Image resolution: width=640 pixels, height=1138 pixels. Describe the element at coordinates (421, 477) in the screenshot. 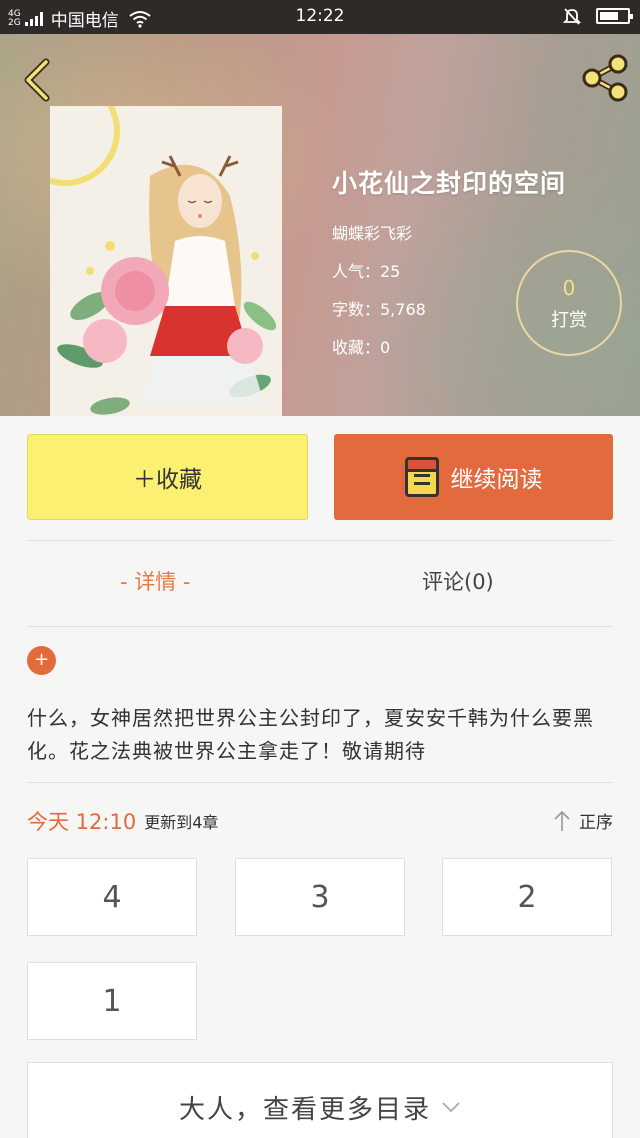

I see `book-icon` at that location.